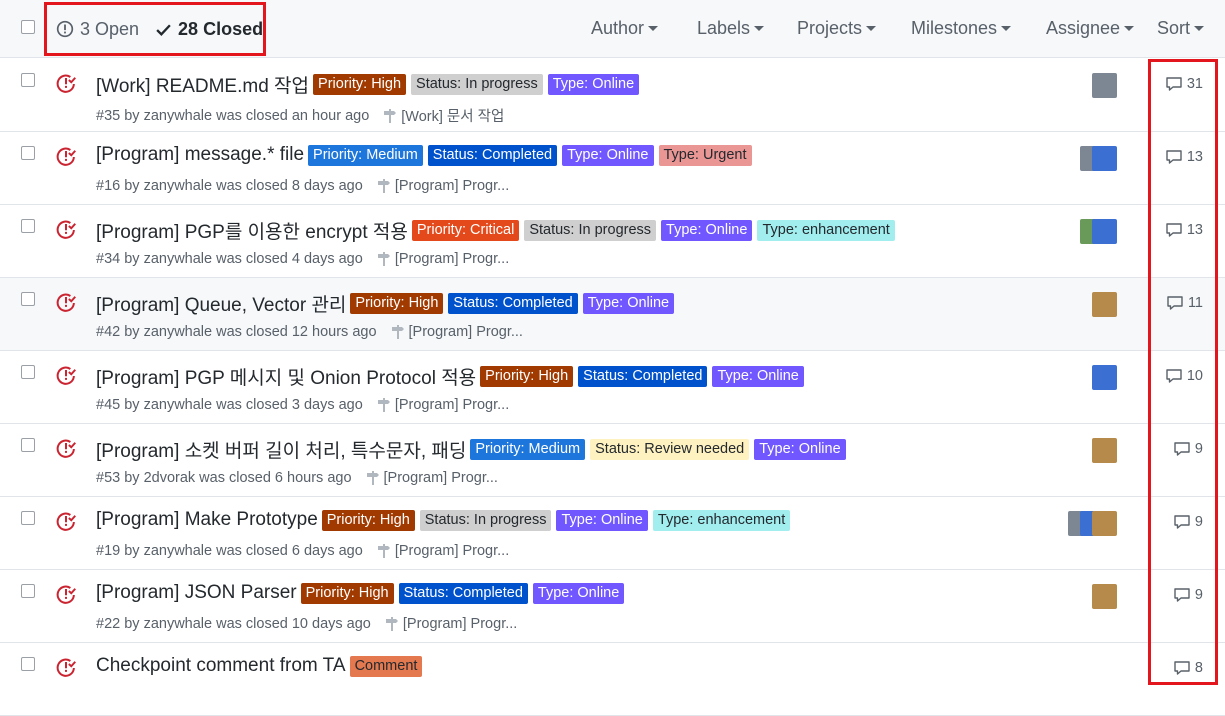 The height and width of the screenshot is (716, 1225). I want to click on issue-title-link: [Program] PGP 메시지 및 Onion Protocol 적용, so click(286, 376).